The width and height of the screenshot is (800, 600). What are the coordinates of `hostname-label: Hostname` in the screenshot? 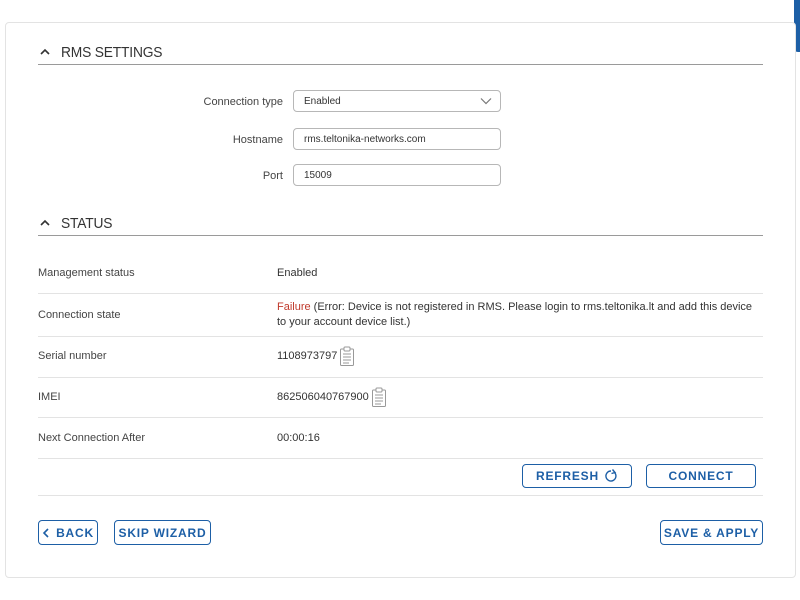 It's located at (257, 140).